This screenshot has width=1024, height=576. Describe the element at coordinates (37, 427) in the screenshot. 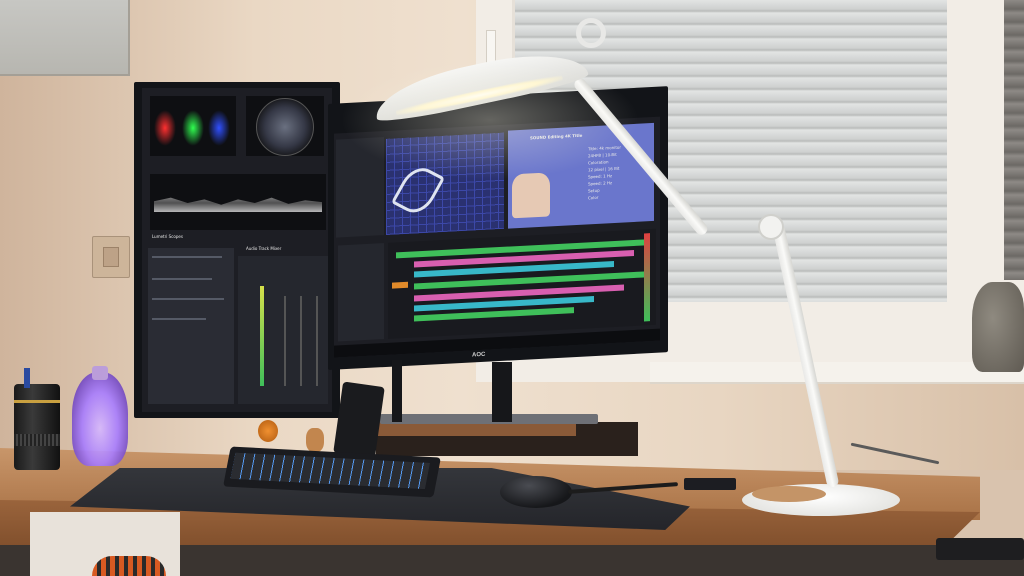

I see `camera-lens-mug` at that location.